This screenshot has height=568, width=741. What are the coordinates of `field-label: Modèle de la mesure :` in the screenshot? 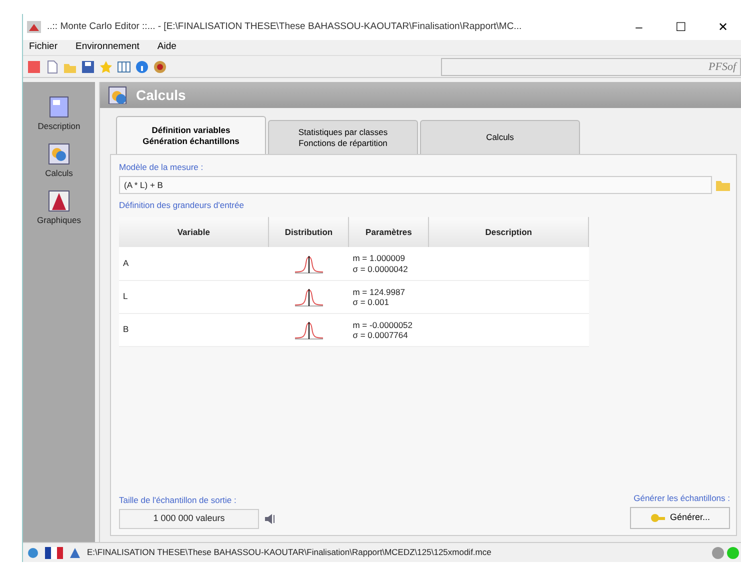 It's located at (161, 167).